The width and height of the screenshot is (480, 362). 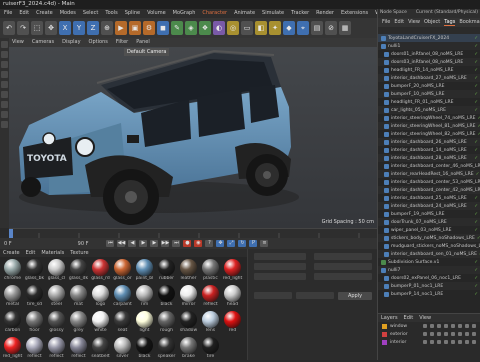 What do you see at coordinates (34, 323) in the screenshot?
I see `material-swatch: floor` at bounding box center [34, 323].